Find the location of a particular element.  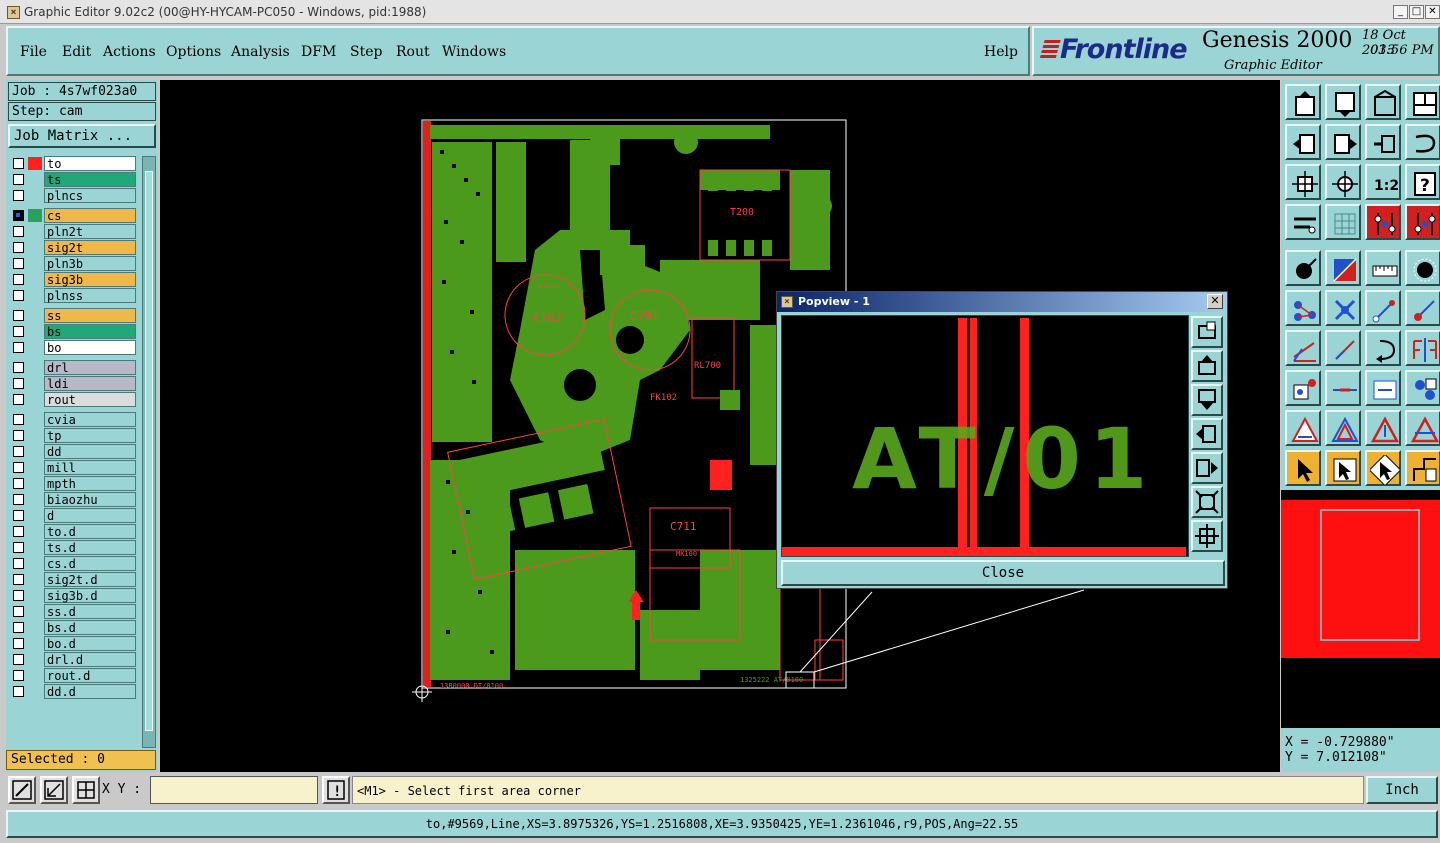

layer-name: ldi is located at coordinates (90, 383).